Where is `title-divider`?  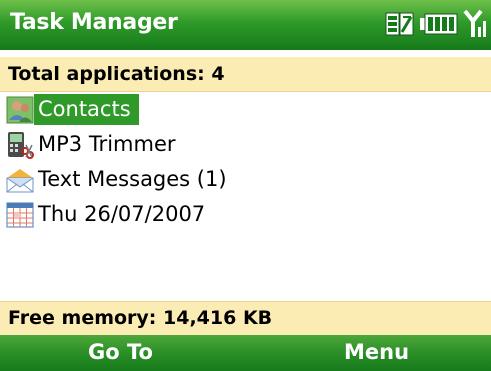 title-divider is located at coordinates (245, 53).